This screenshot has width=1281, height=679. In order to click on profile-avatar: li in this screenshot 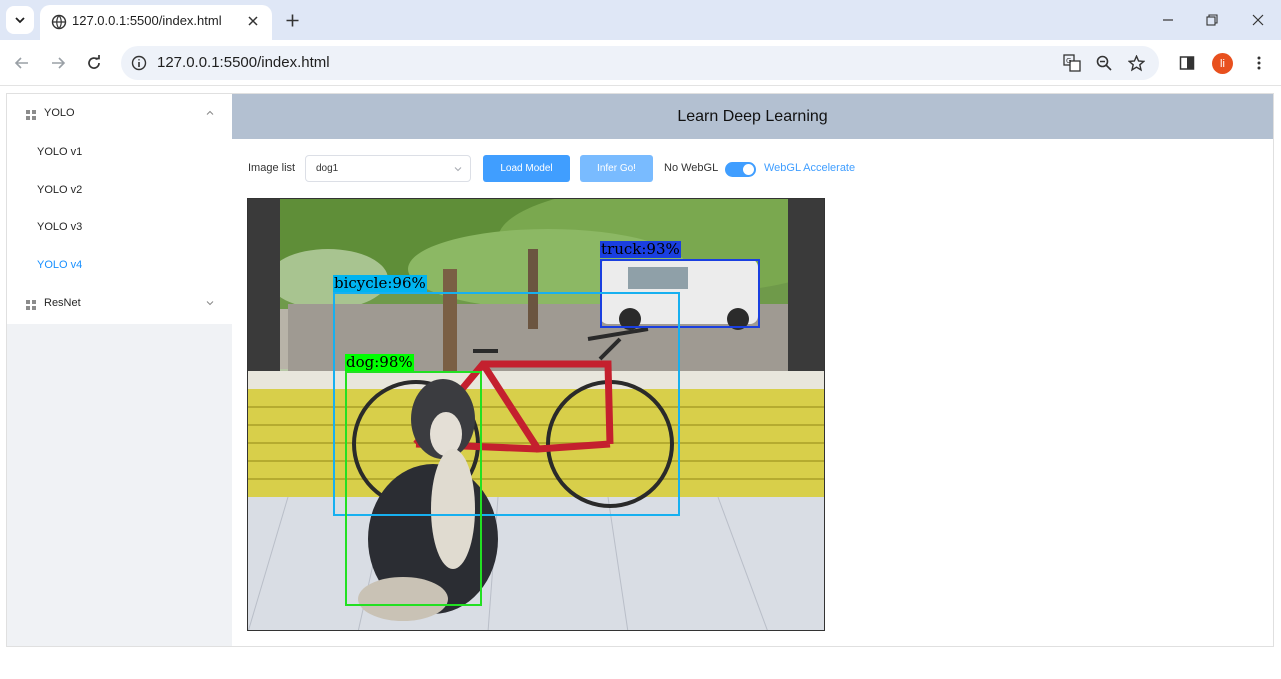, I will do `click(1222, 63)`.